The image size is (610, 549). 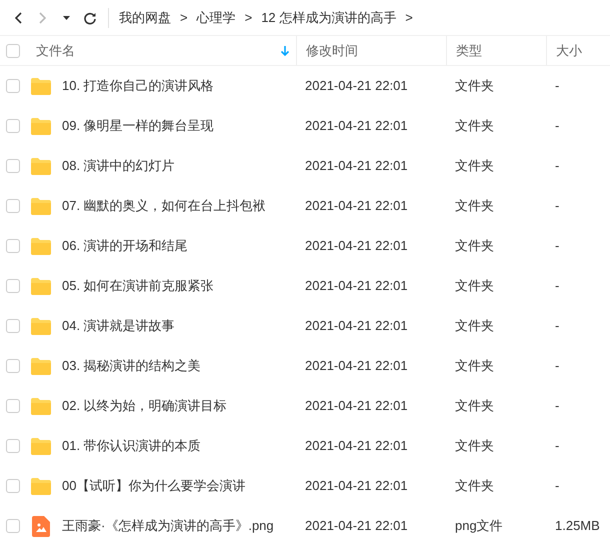 What do you see at coordinates (569, 50) in the screenshot?
I see `column-header: 大小` at bounding box center [569, 50].